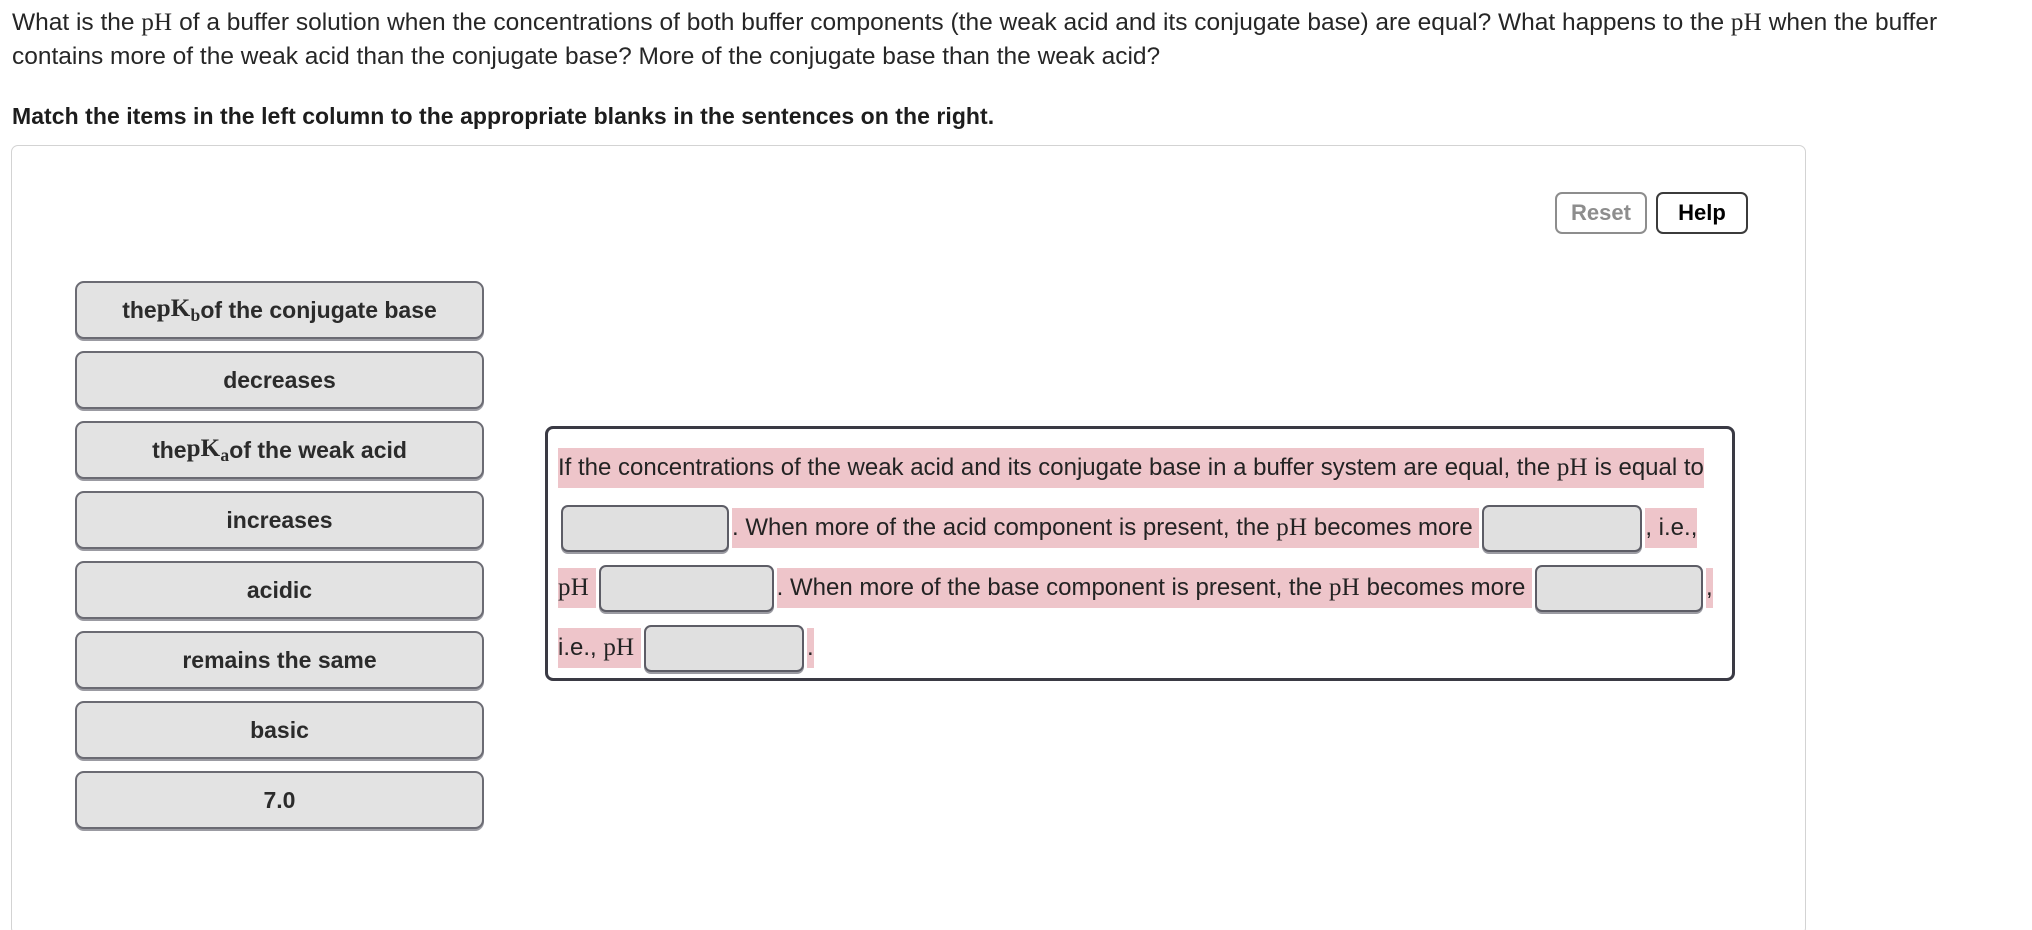 The height and width of the screenshot is (930, 2032). What do you see at coordinates (279, 800) in the screenshot?
I see `choice-tile-7-0: 7.0` at bounding box center [279, 800].